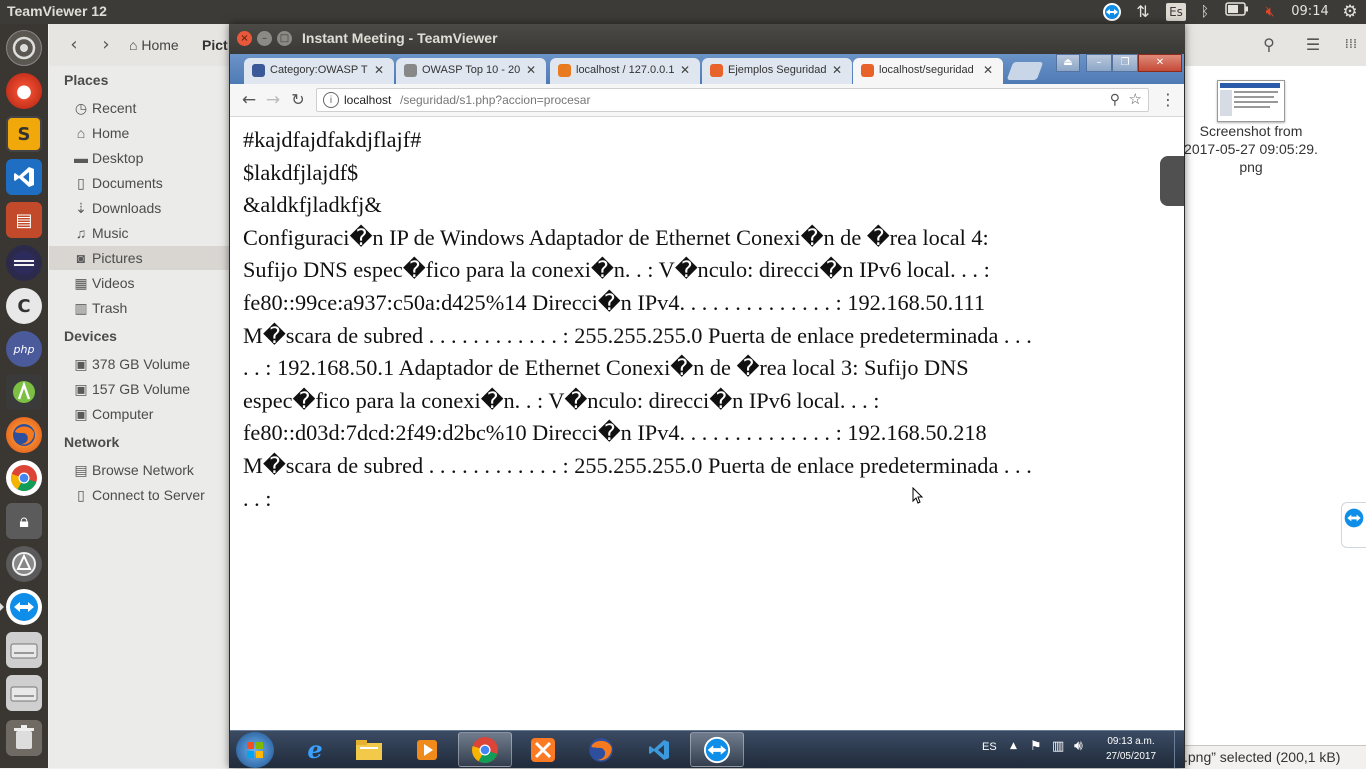 This screenshot has height=769, width=1366. What do you see at coordinates (139, 283) in the screenshot?
I see `sidebar-item: ▦ Videos` at bounding box center [139, 283].